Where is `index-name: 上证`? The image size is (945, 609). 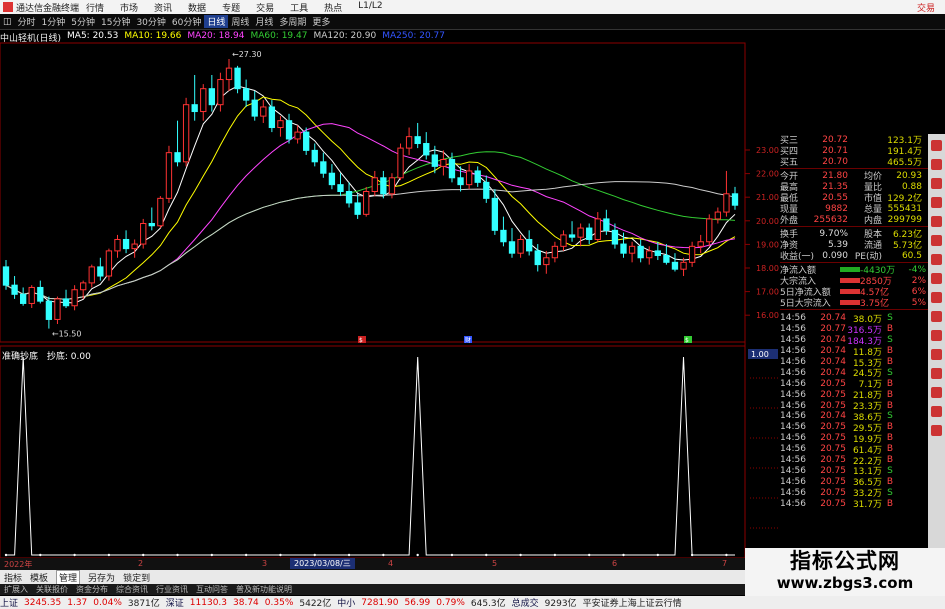 index-name: 上证 is located at coordinates (9, 602).